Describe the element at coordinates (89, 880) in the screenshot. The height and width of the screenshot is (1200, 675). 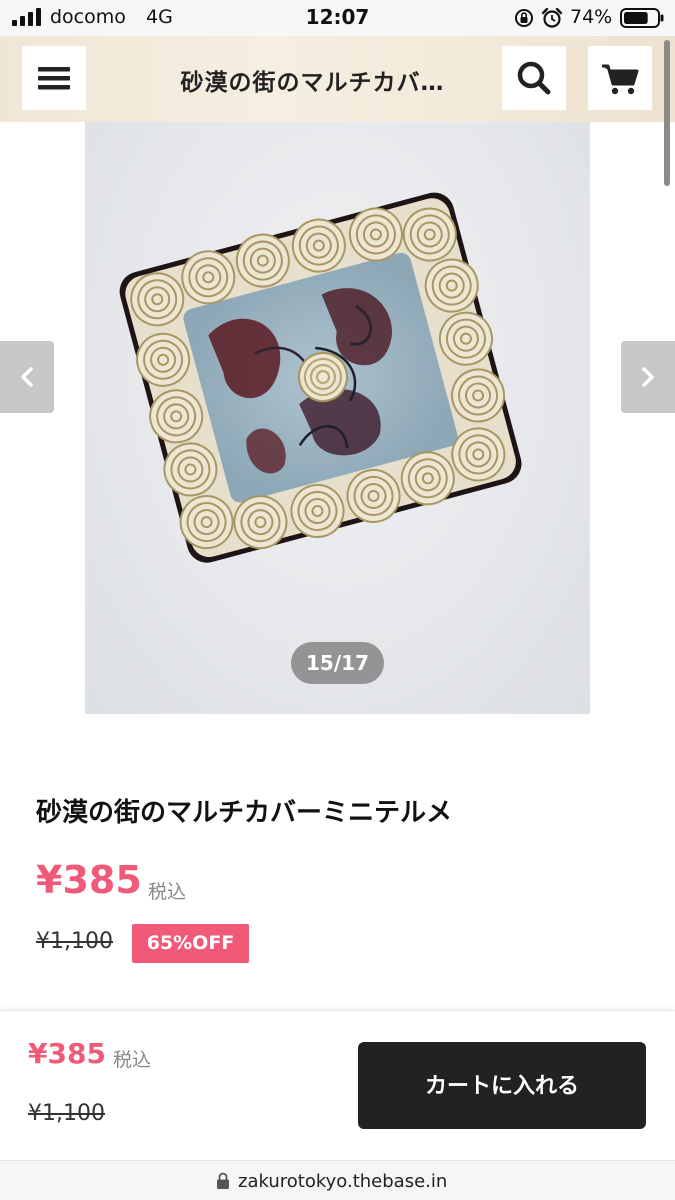
I see `sale-price: ¥385` at that location.